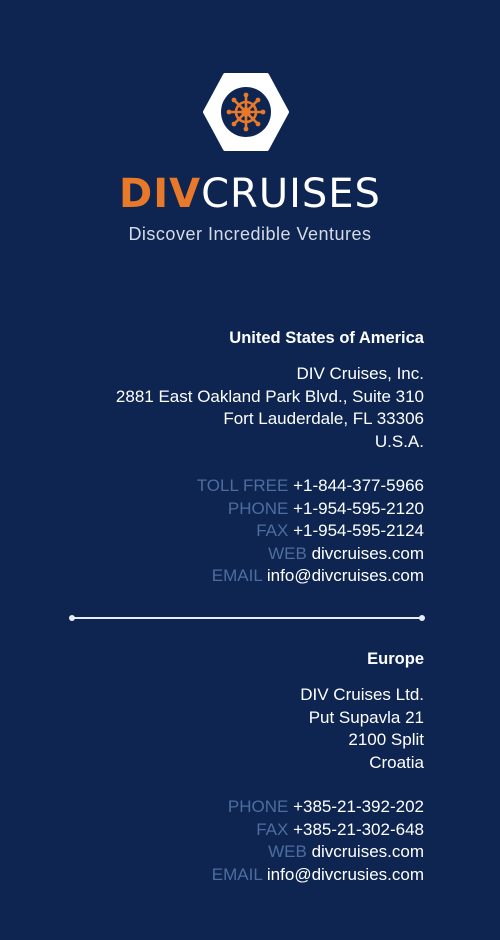  I want to click on address-line: Croatia, so click(396, 762).